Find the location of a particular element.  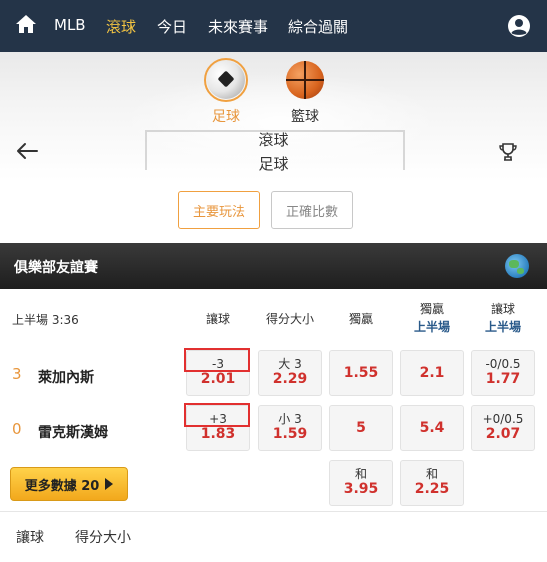

home-handicap-1h-odds: -0/0.5 1.77 is located at coordinates (503, 373).